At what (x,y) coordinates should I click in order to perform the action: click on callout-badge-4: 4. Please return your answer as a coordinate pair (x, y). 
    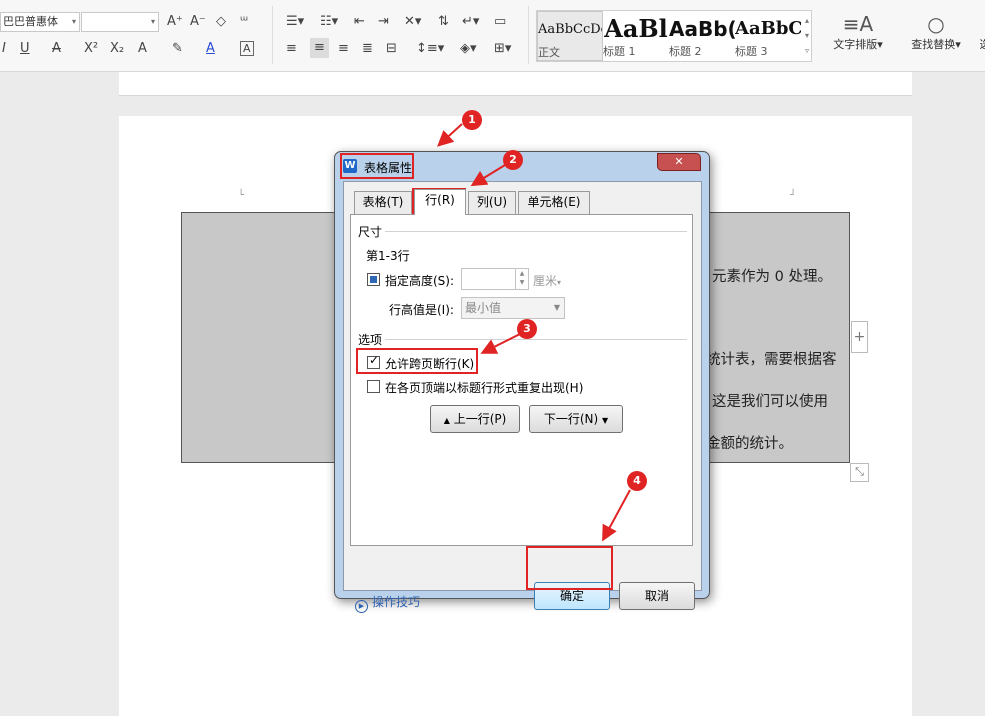
    Looking at the image, I should click on (637, 481).